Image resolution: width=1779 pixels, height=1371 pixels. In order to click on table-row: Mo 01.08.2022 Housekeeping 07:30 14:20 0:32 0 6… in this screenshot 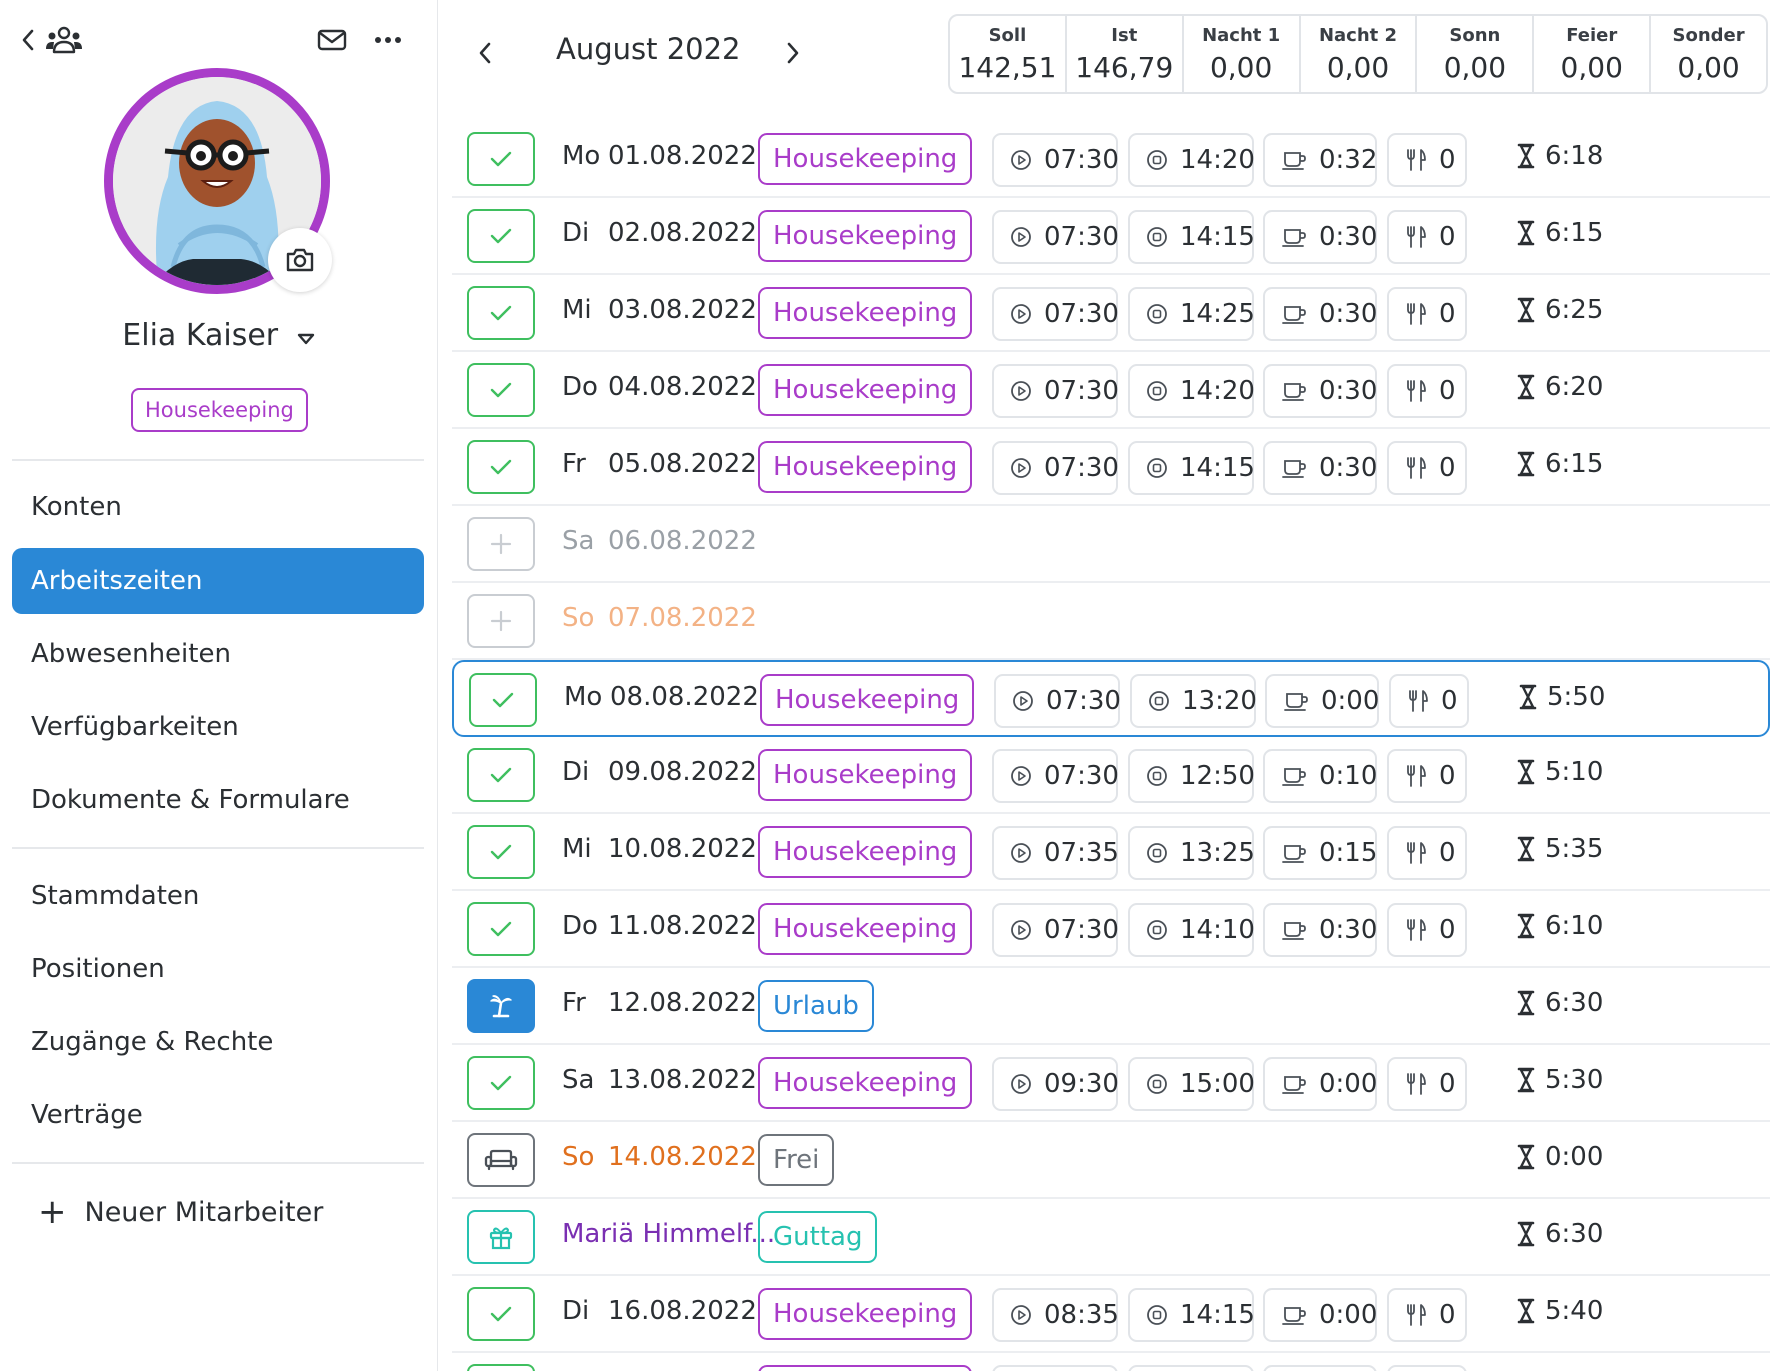, I will do `click(1111, 159)`.